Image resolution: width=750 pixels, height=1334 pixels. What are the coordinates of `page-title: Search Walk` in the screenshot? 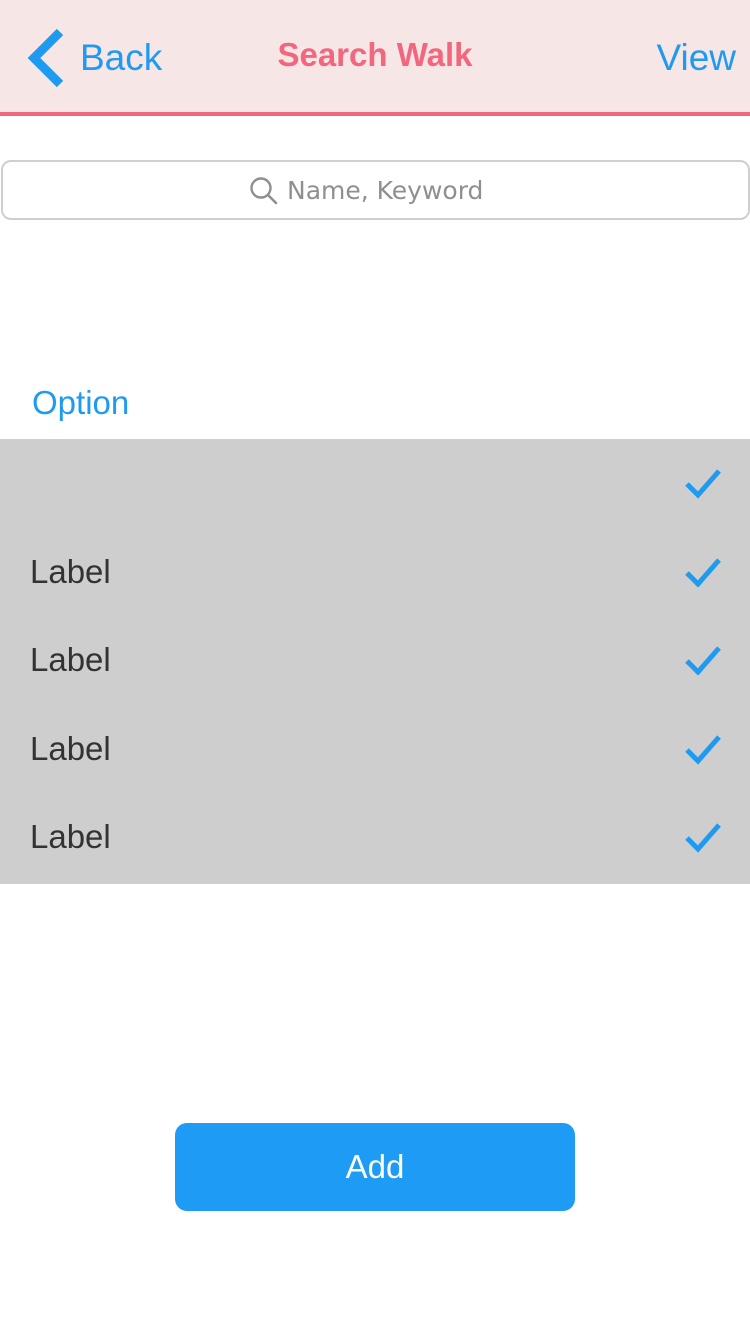 It's located at (375, 54).